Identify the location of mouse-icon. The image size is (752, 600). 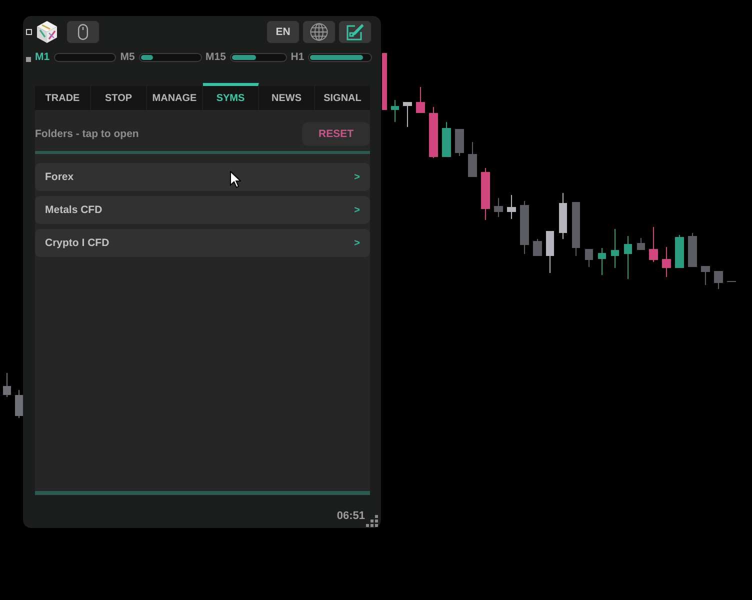
(83, 32).